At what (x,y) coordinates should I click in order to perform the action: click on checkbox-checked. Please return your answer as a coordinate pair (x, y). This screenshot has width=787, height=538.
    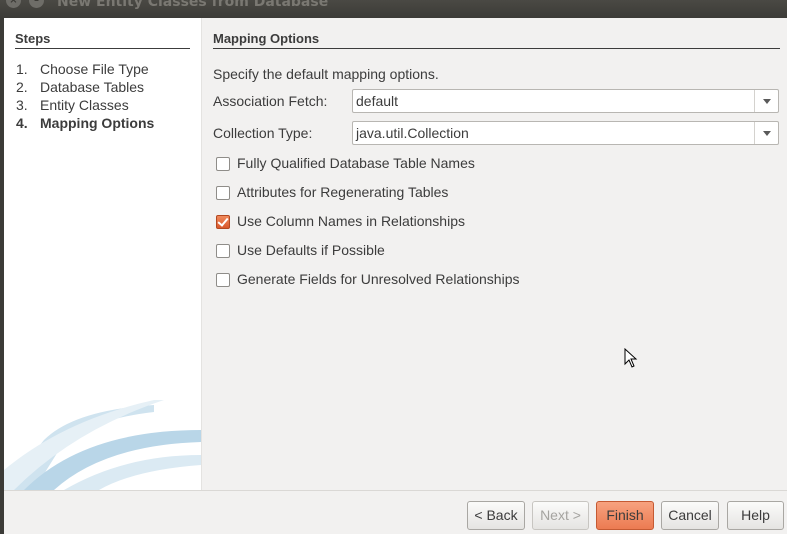
    Looking at the image, I should click on (223, 222).